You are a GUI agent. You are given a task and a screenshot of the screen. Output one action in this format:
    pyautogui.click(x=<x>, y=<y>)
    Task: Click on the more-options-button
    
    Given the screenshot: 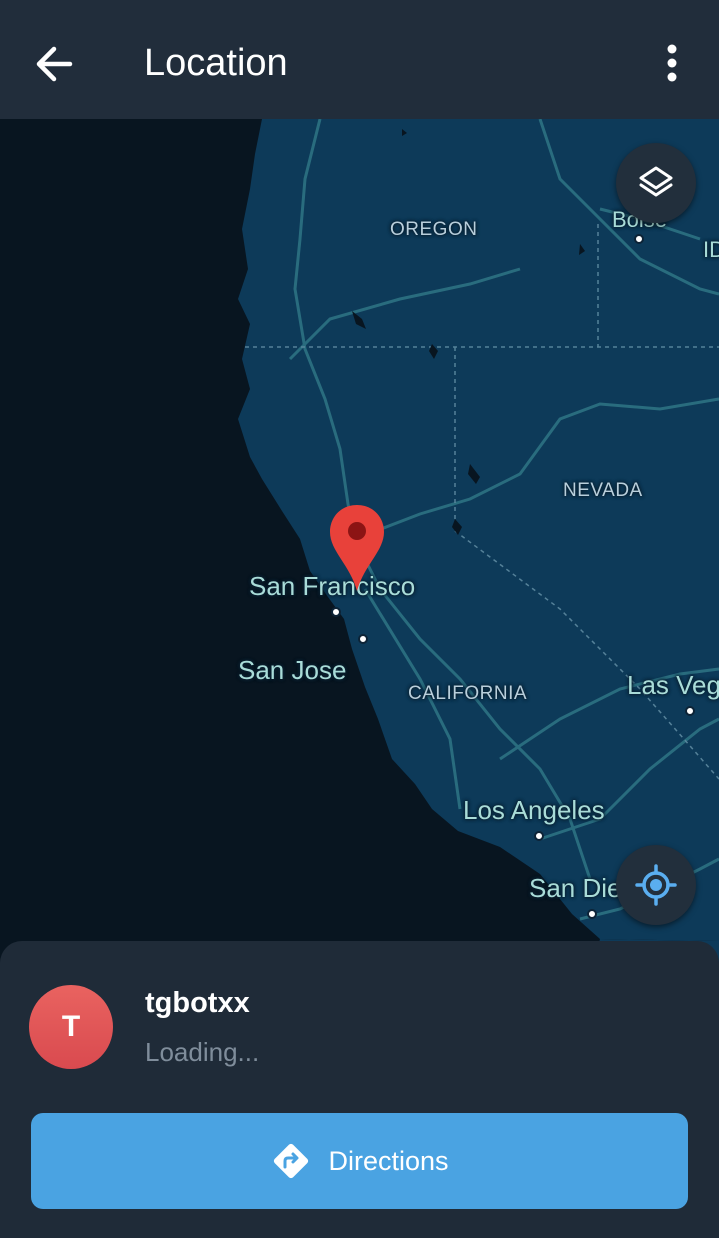 What is the action you would take?
    pyautogui.click(x=672, y=64)
    